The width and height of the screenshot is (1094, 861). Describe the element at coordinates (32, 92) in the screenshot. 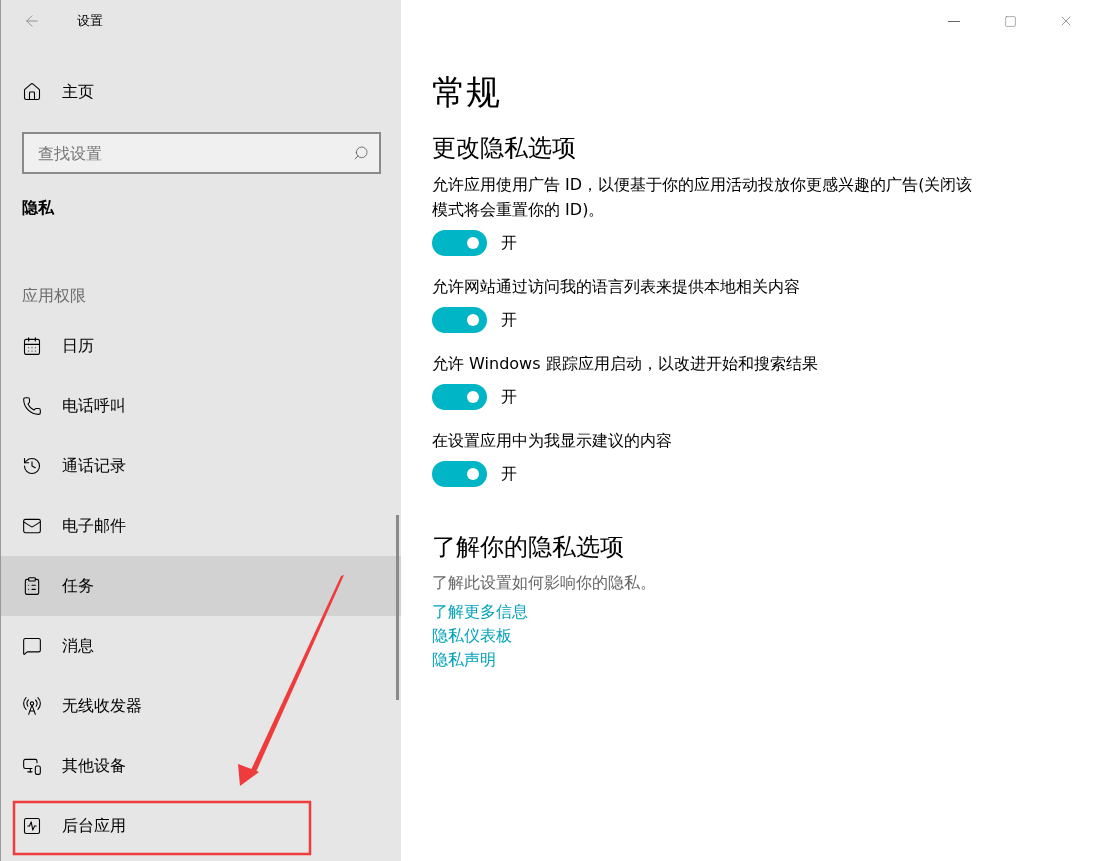

I see `home-icon` at that location.